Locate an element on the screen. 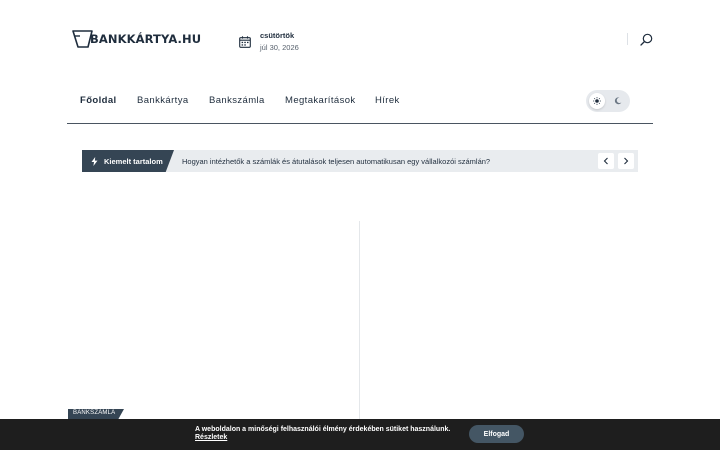  chevron-right-icon is located at coordinates (626, 161).